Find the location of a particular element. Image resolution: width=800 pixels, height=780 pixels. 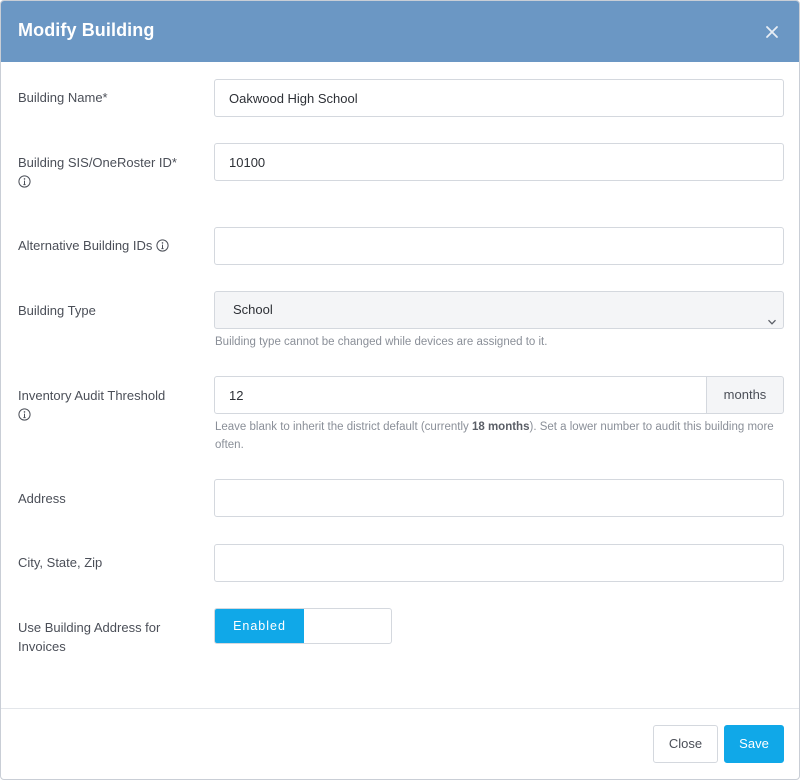

alt-ids-field is located at coordinates (499, 246).